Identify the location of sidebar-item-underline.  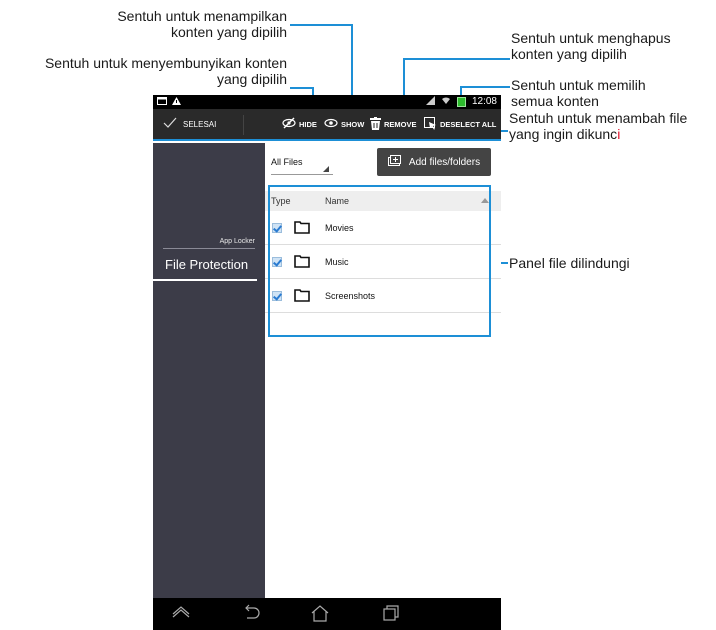
(205, 280).